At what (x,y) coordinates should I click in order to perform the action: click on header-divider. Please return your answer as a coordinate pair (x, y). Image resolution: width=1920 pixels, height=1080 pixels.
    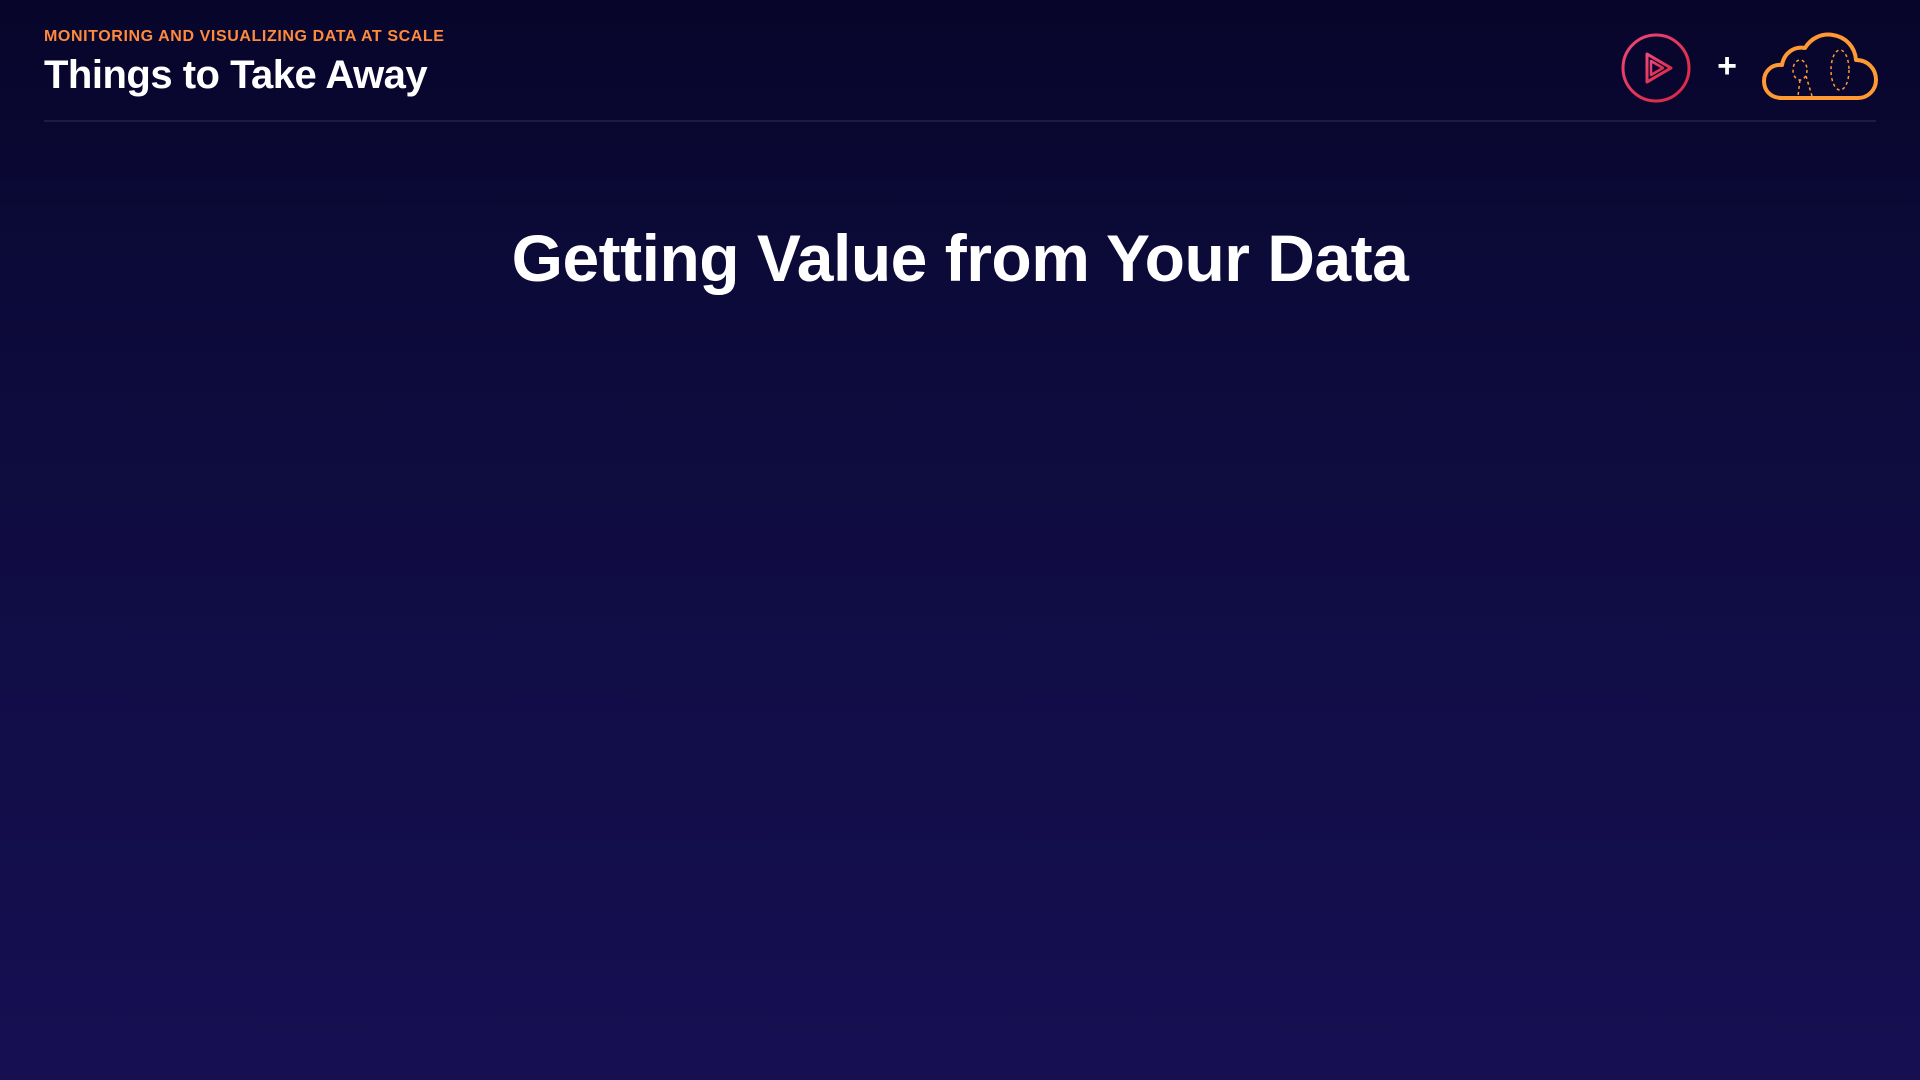
    Looking at the image, I should click on (960, 121).